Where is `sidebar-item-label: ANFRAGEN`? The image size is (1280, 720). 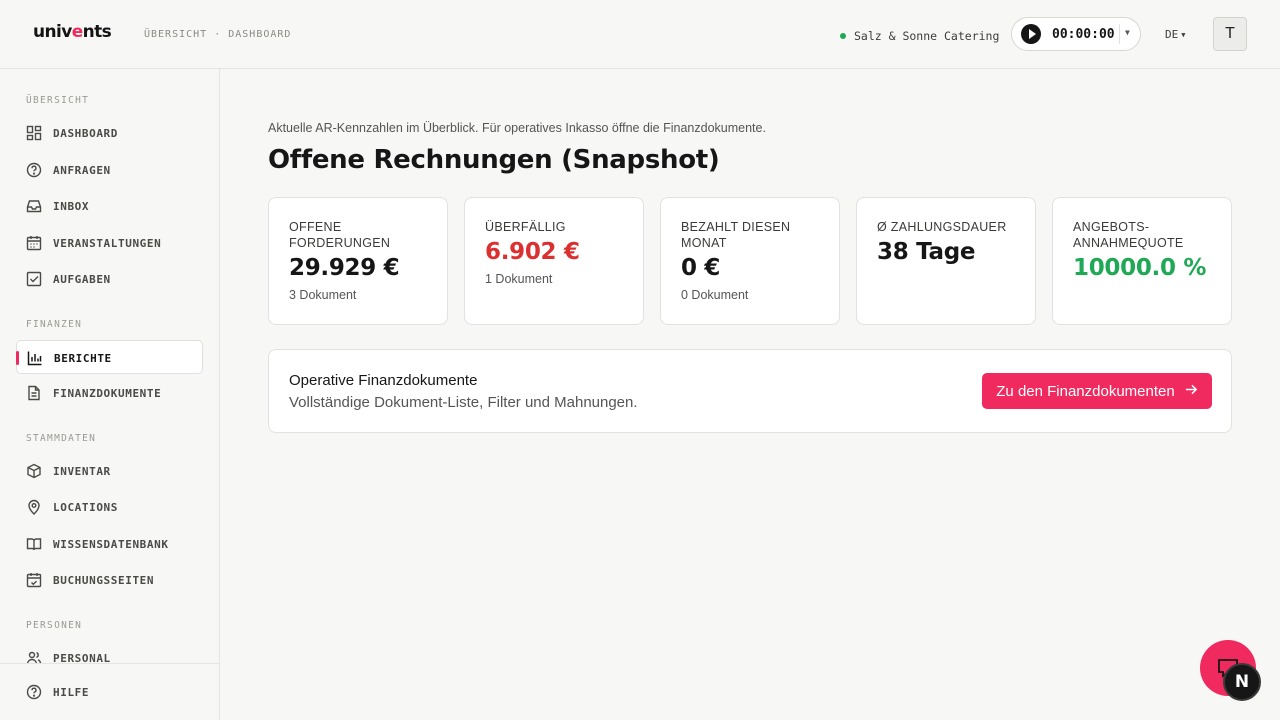 sidebar-item-label: ANFRAGEN is located at coordinates (82, 170).